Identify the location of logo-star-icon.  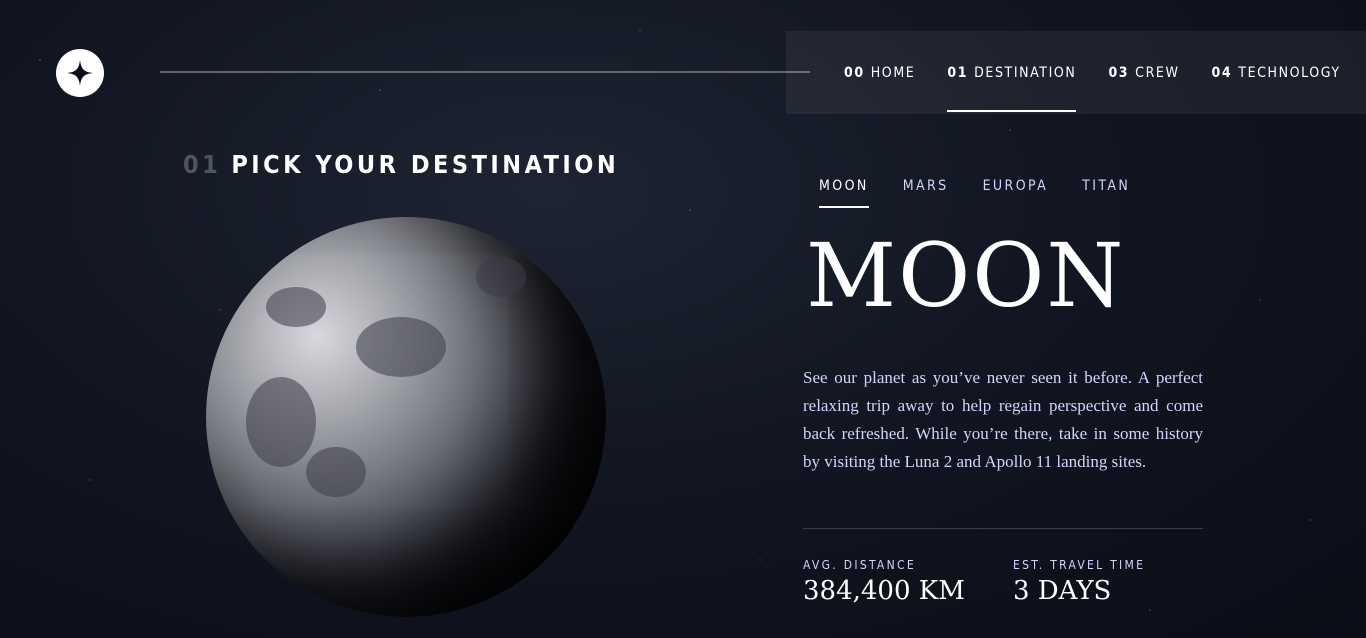
(80, 73).